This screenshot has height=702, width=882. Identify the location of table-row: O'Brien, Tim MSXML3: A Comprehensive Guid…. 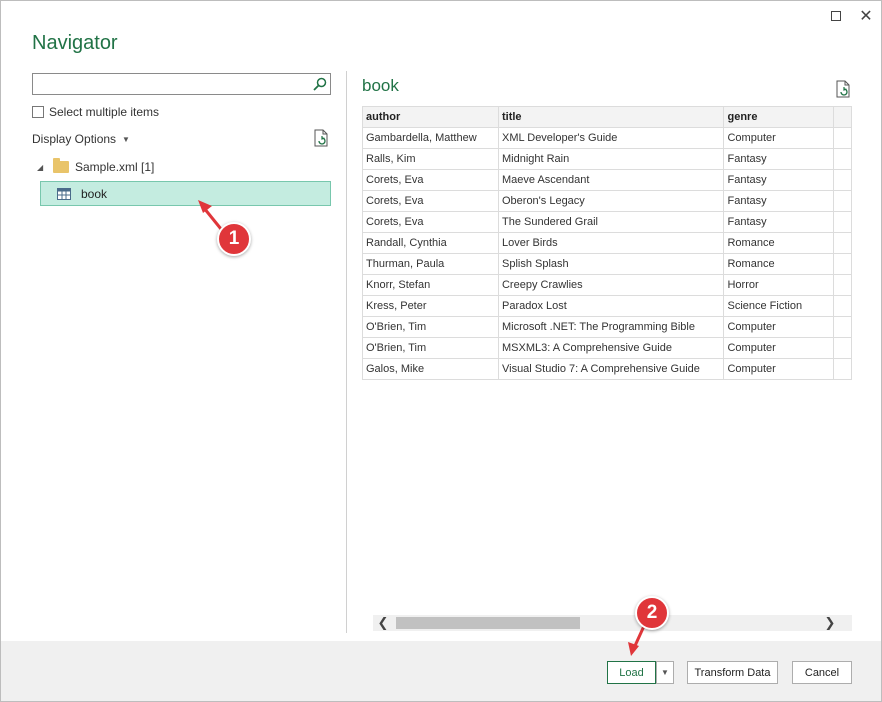
(607, 348).